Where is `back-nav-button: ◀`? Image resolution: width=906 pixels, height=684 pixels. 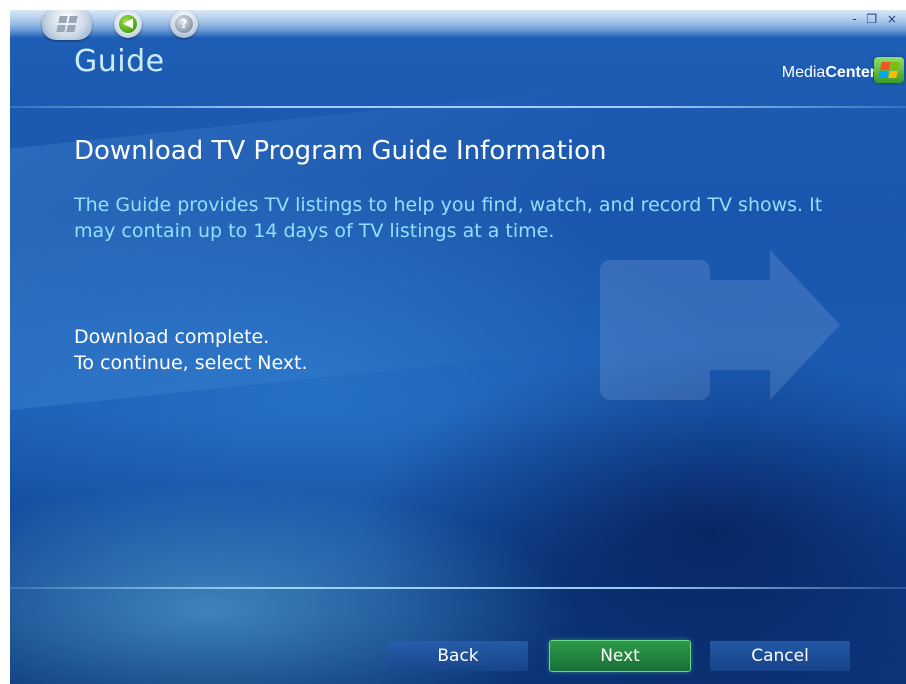
back-nav-button: ◀ is located at coordinates (128, 24).